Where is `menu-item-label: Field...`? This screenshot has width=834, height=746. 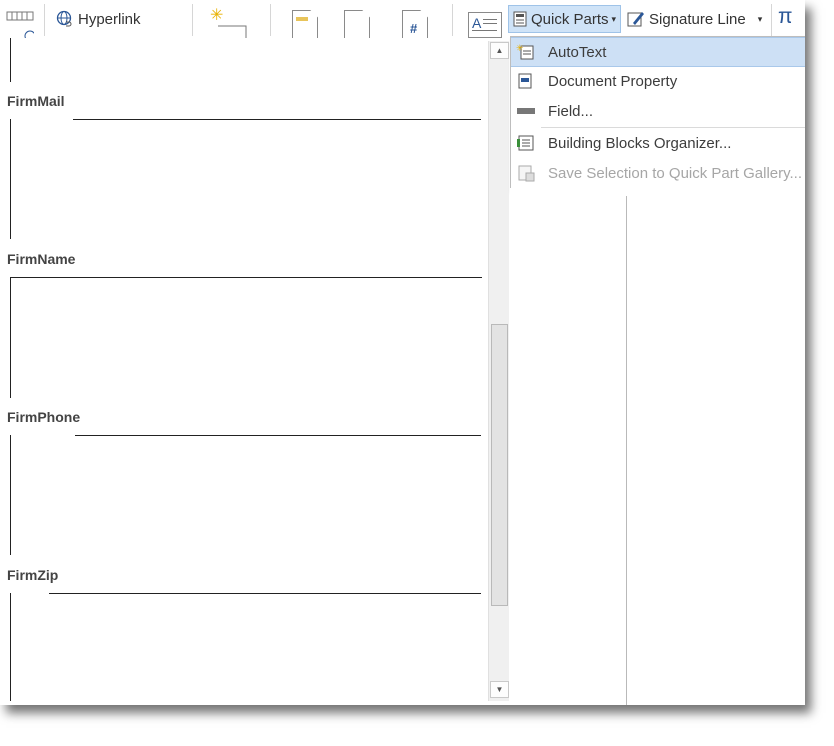
menu-item-label: Field... is located at coordinates (571, 111).